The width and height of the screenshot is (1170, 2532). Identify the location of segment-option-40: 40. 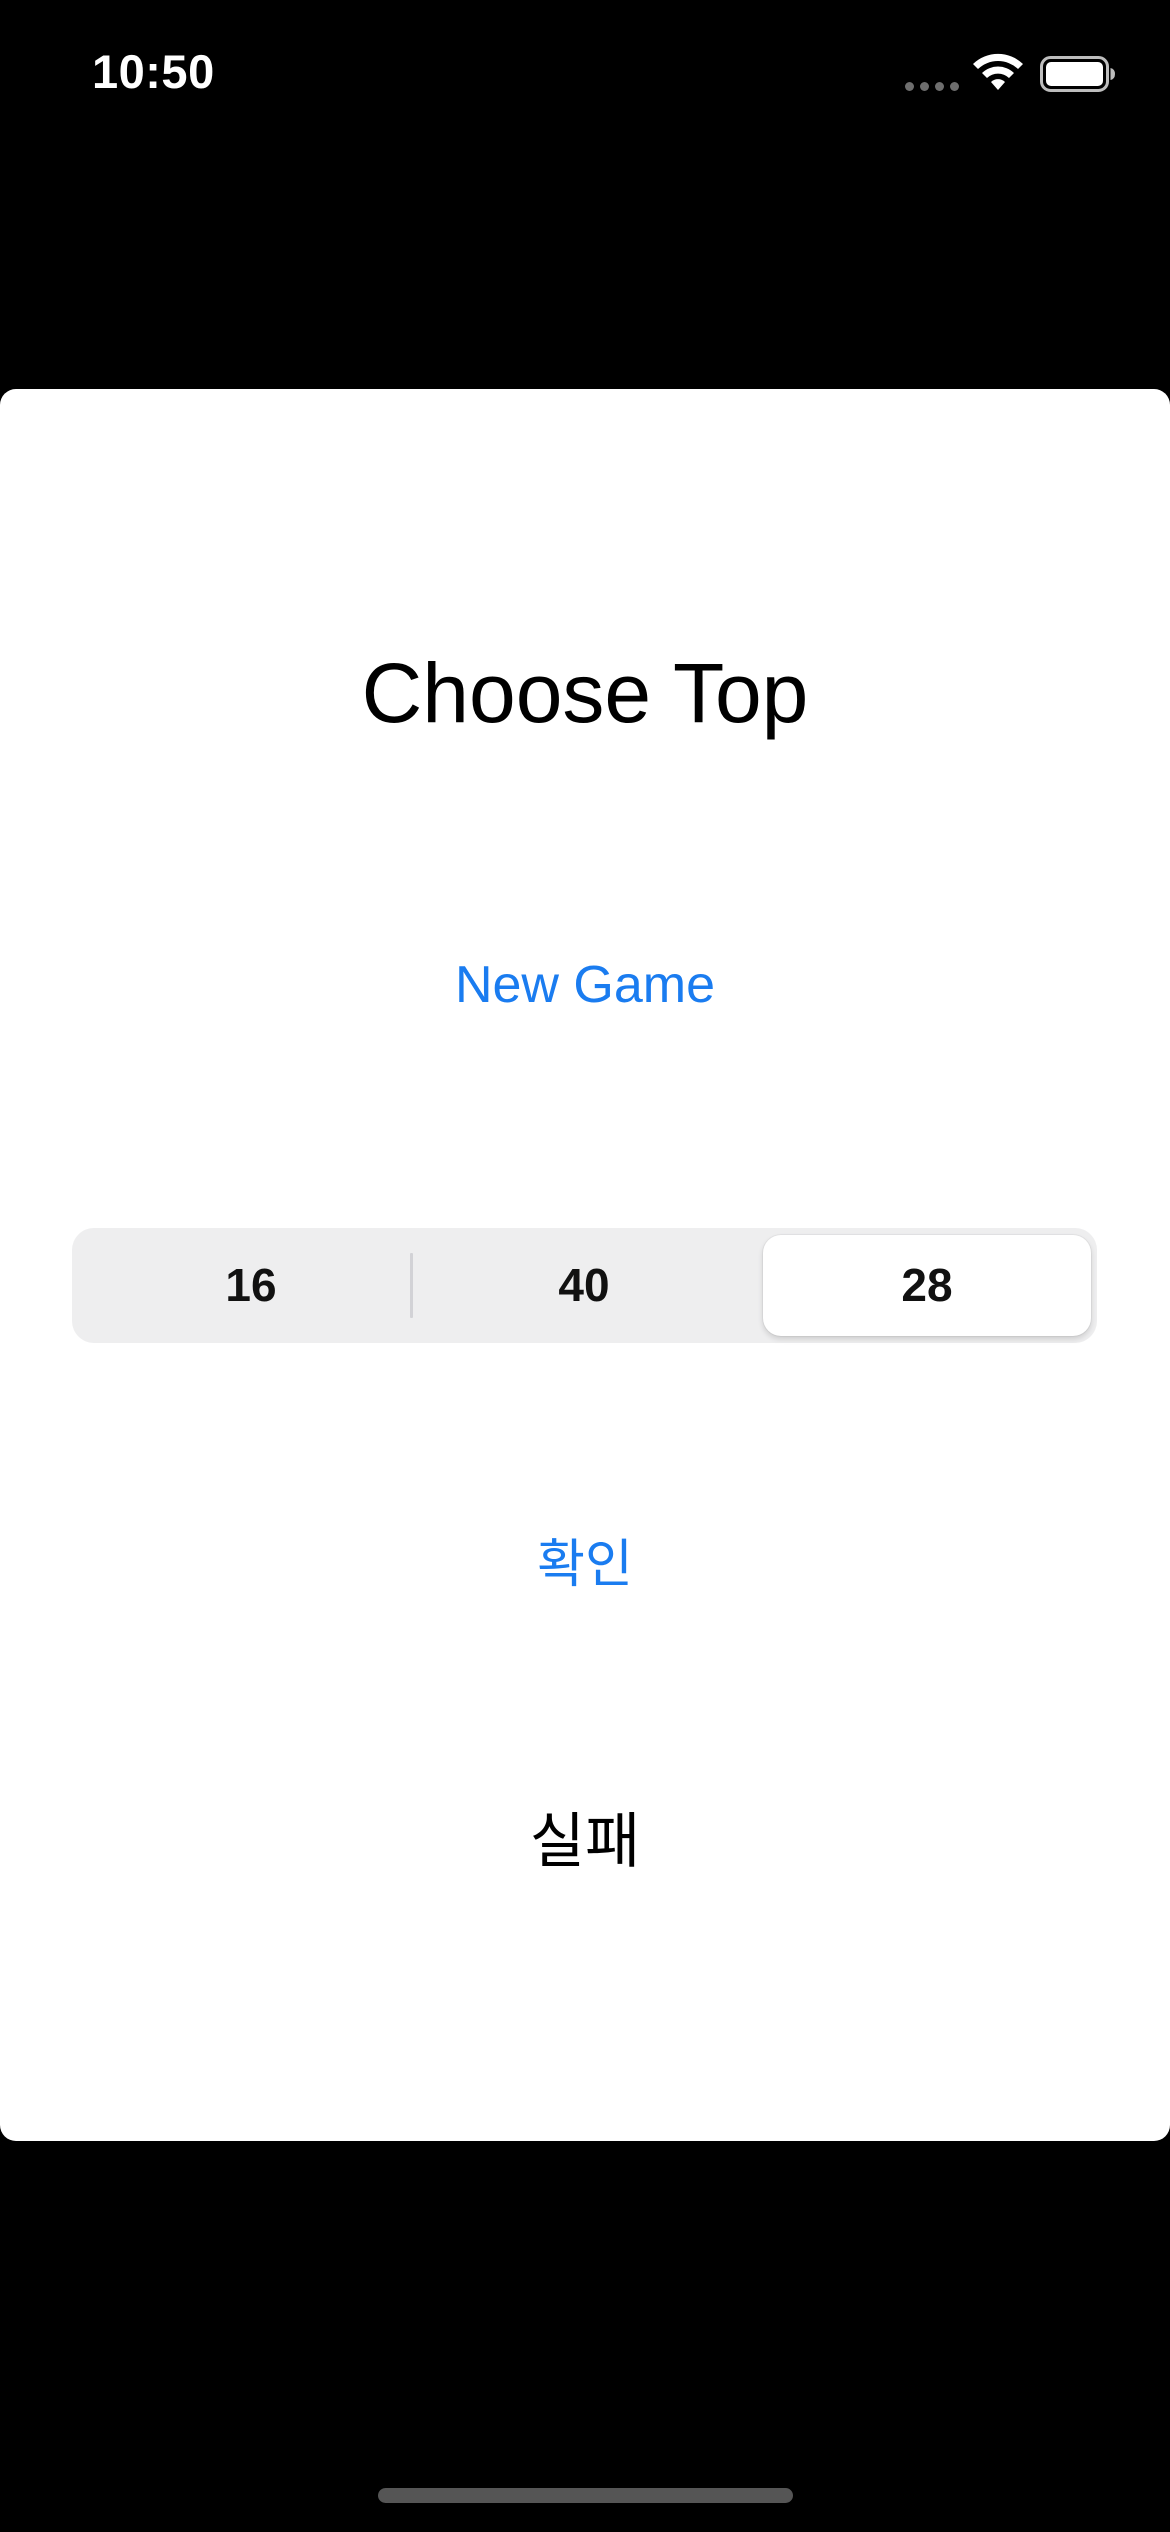
(584, 1285).